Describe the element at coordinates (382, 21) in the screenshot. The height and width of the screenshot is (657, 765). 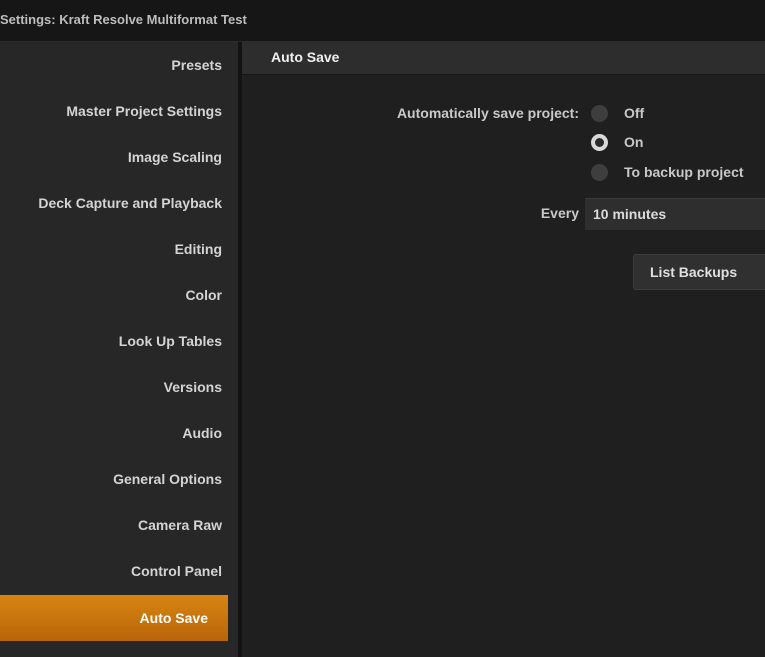
I see `title-bar: Settings: Kraft Resolve Multiformat Test` at that location.